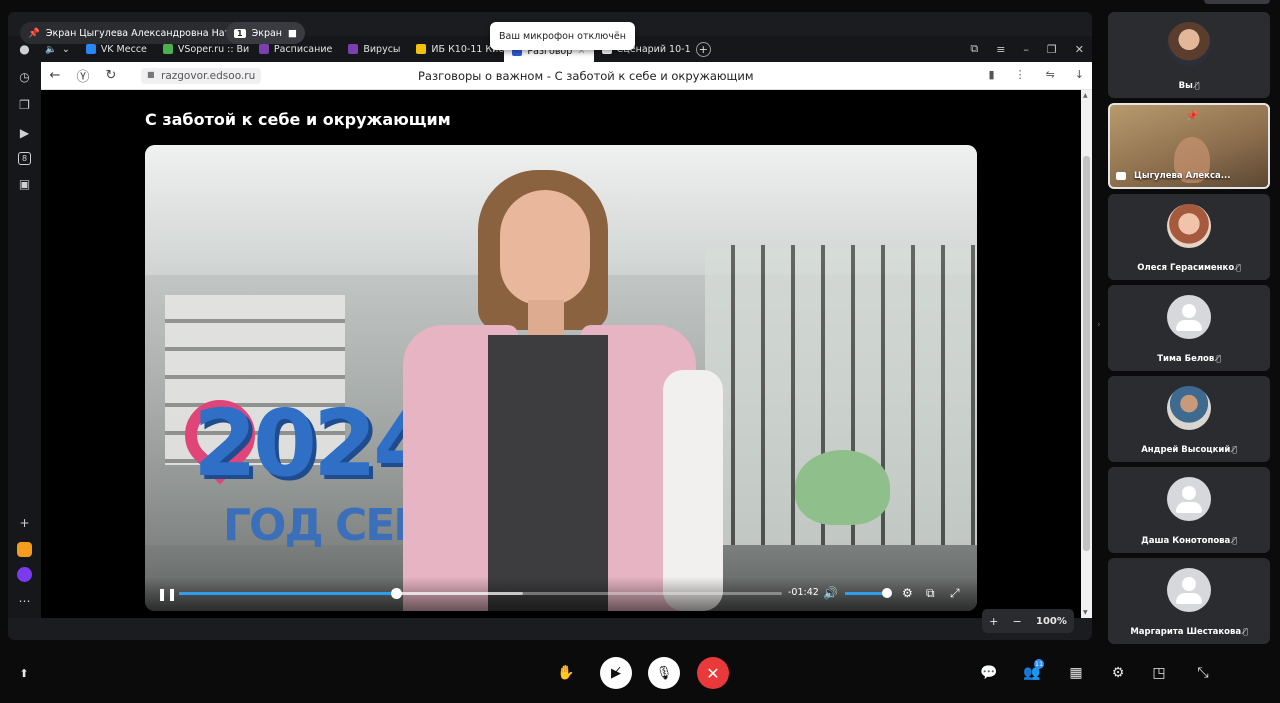 Image resolution: width=1280 pixels, height=703 pixels. Describe the element at coordinates (886, 593) in the screenshot. I see `volume-handle` at that location.